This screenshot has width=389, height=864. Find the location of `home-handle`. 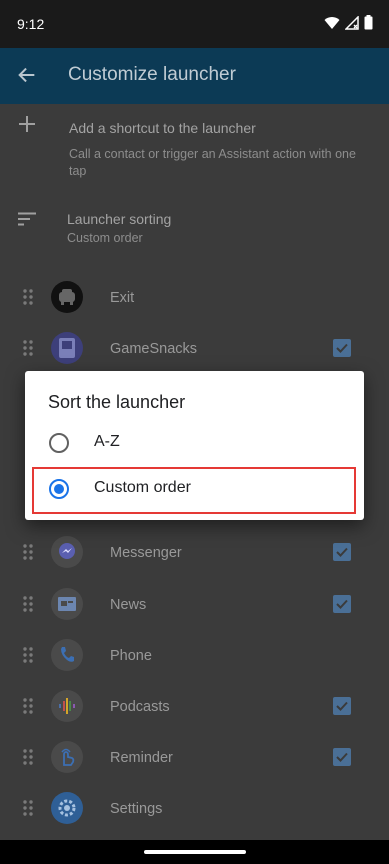

home-handle is located at coordinates (195, 852).